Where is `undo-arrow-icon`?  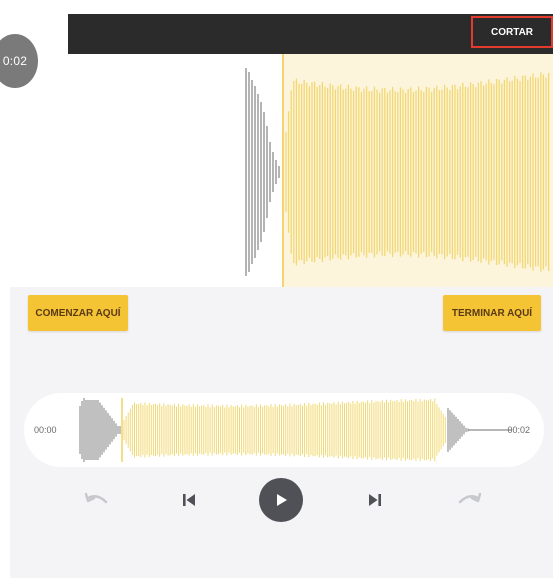
undo-arrow-icon is located at coordinates (96, 498).